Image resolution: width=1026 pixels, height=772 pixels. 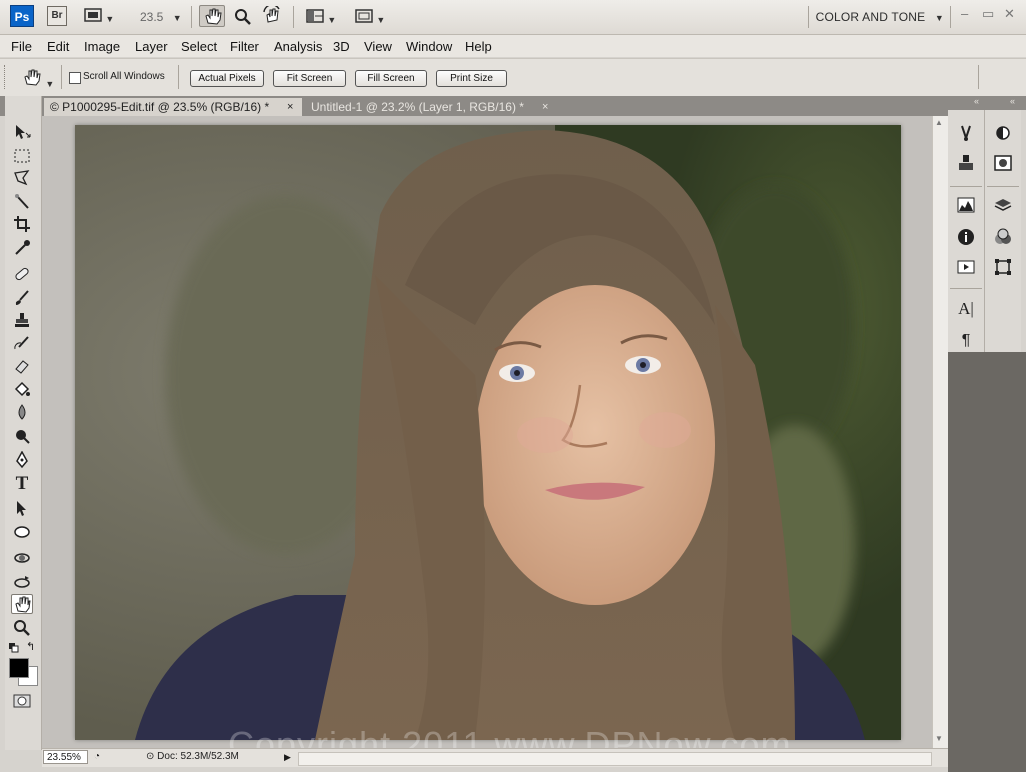 What do you see at coordinates (391, 78) in the screenshot?
I see `fill-screen-button: Fill Screen` at bounding box center [391, 78].